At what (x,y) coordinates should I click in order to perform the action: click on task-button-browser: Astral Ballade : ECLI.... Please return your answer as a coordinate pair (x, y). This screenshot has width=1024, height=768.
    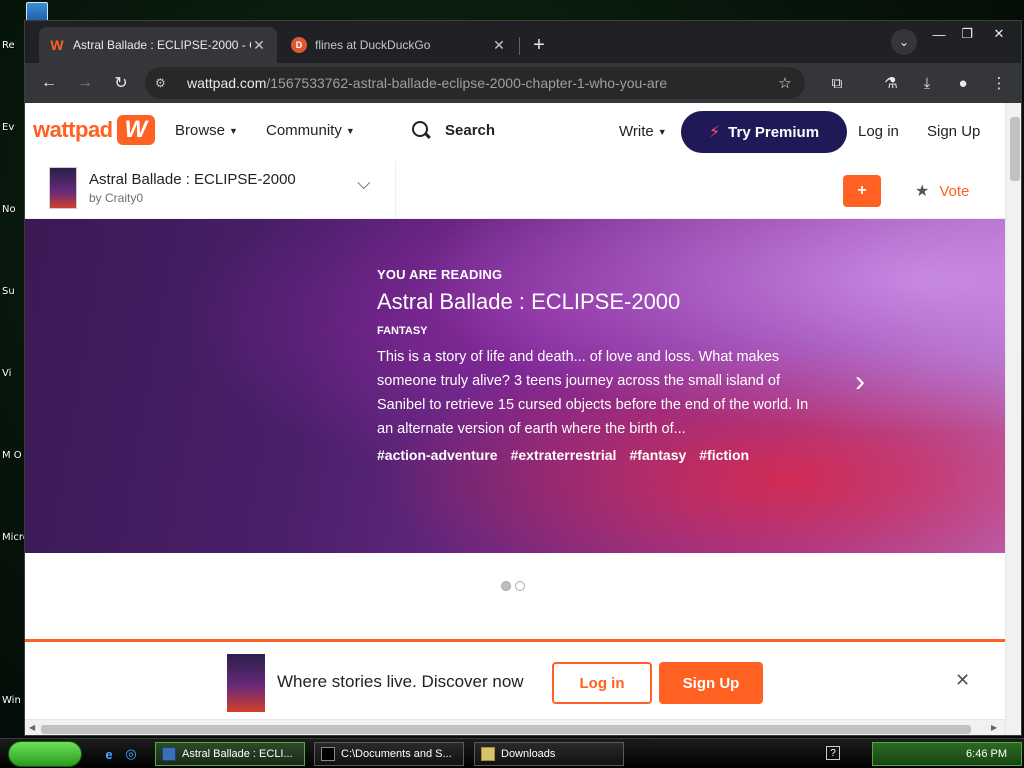
    Looking at the image, I should click on (230, 754).